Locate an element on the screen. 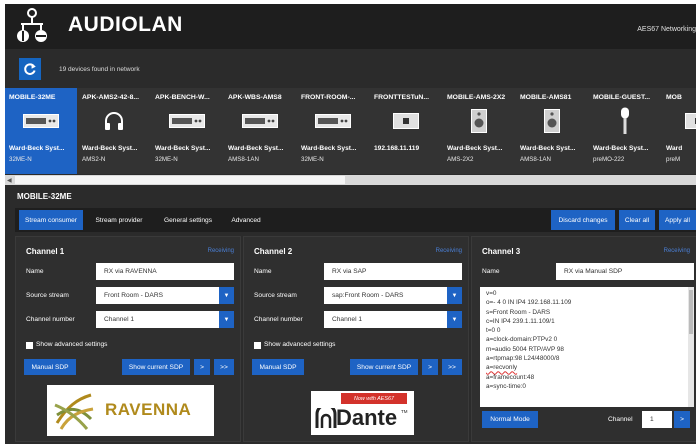 Image resolution: width=696 pixels, height=444 pixels. device-card: MOB Ward preM is located at coordinates (679, 131).